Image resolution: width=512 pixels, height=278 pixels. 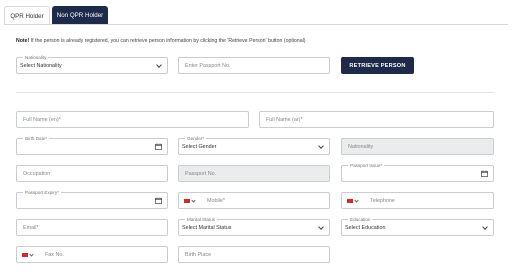 I want to click on passport-issue-field: Passport Issue*, so click(x=417, y=172).